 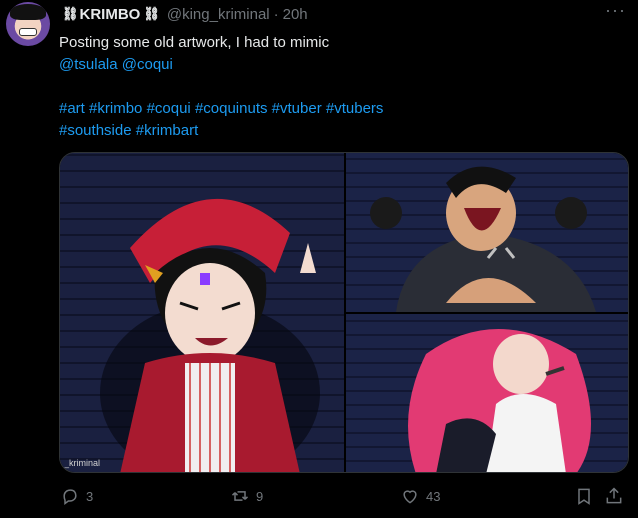 I want to click on hashtag-link: #art, so click(x=72, y=108).